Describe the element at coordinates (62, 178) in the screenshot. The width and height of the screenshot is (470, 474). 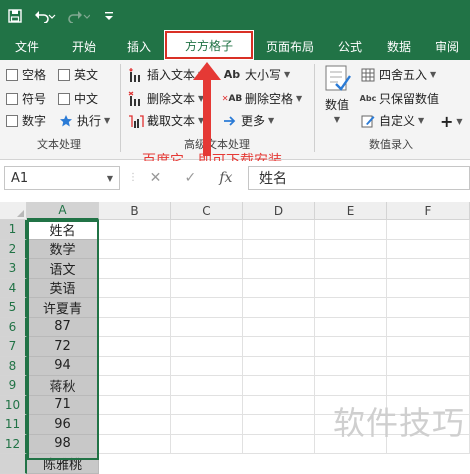
I see `name-box: A1 ▼` at that location.